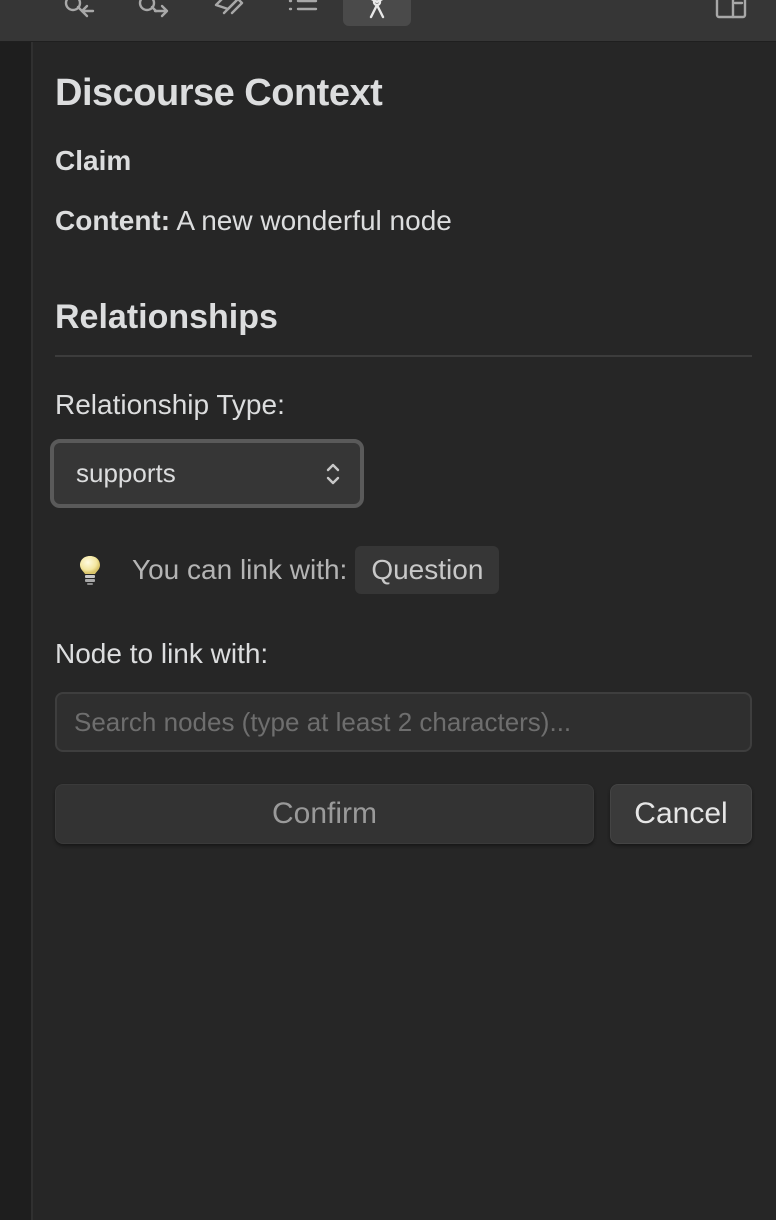 The height and width of the screenshot is (1220, 776). I want to click on content-value: A new wonderful node, so click(314, 220).